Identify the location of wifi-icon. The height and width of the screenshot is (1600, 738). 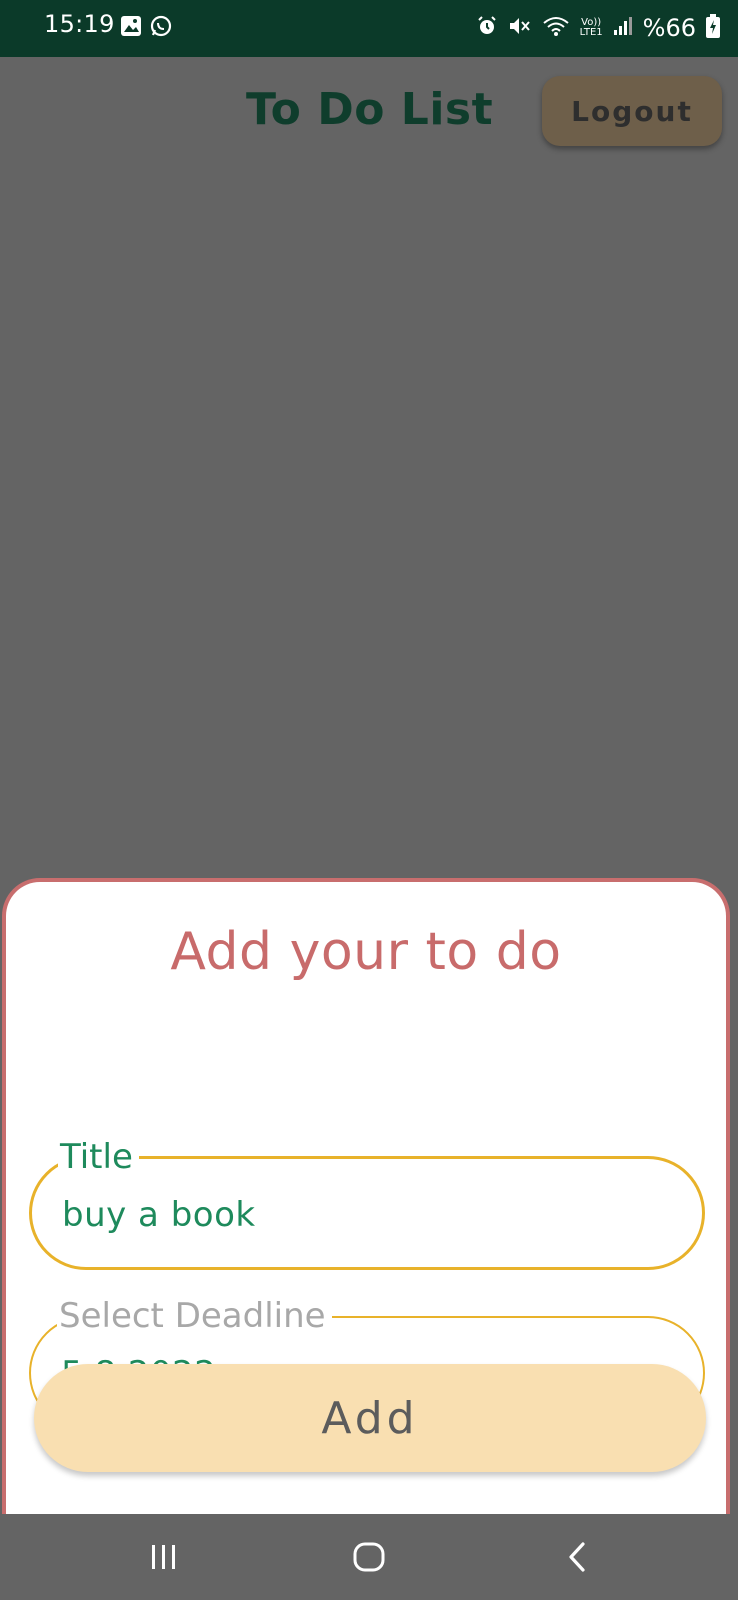
(556, 28).